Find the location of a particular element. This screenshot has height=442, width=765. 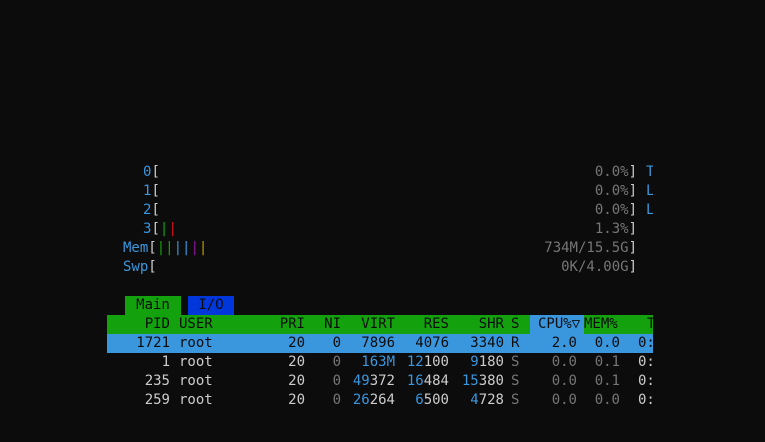

cpu-meter-0: 0[ is located at coordinates (151, 172).